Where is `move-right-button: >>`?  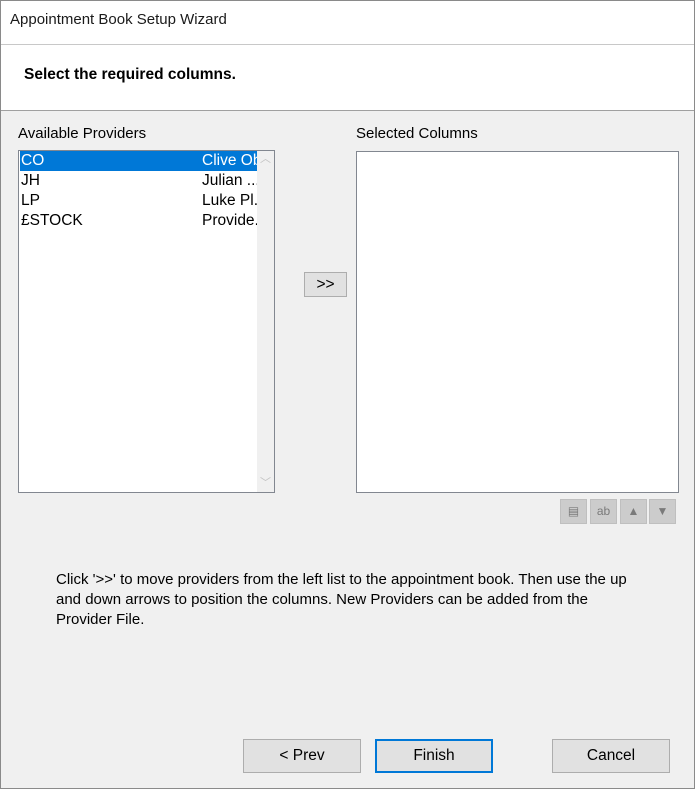 move-right-button: >> is located at coordinates (325, 284).